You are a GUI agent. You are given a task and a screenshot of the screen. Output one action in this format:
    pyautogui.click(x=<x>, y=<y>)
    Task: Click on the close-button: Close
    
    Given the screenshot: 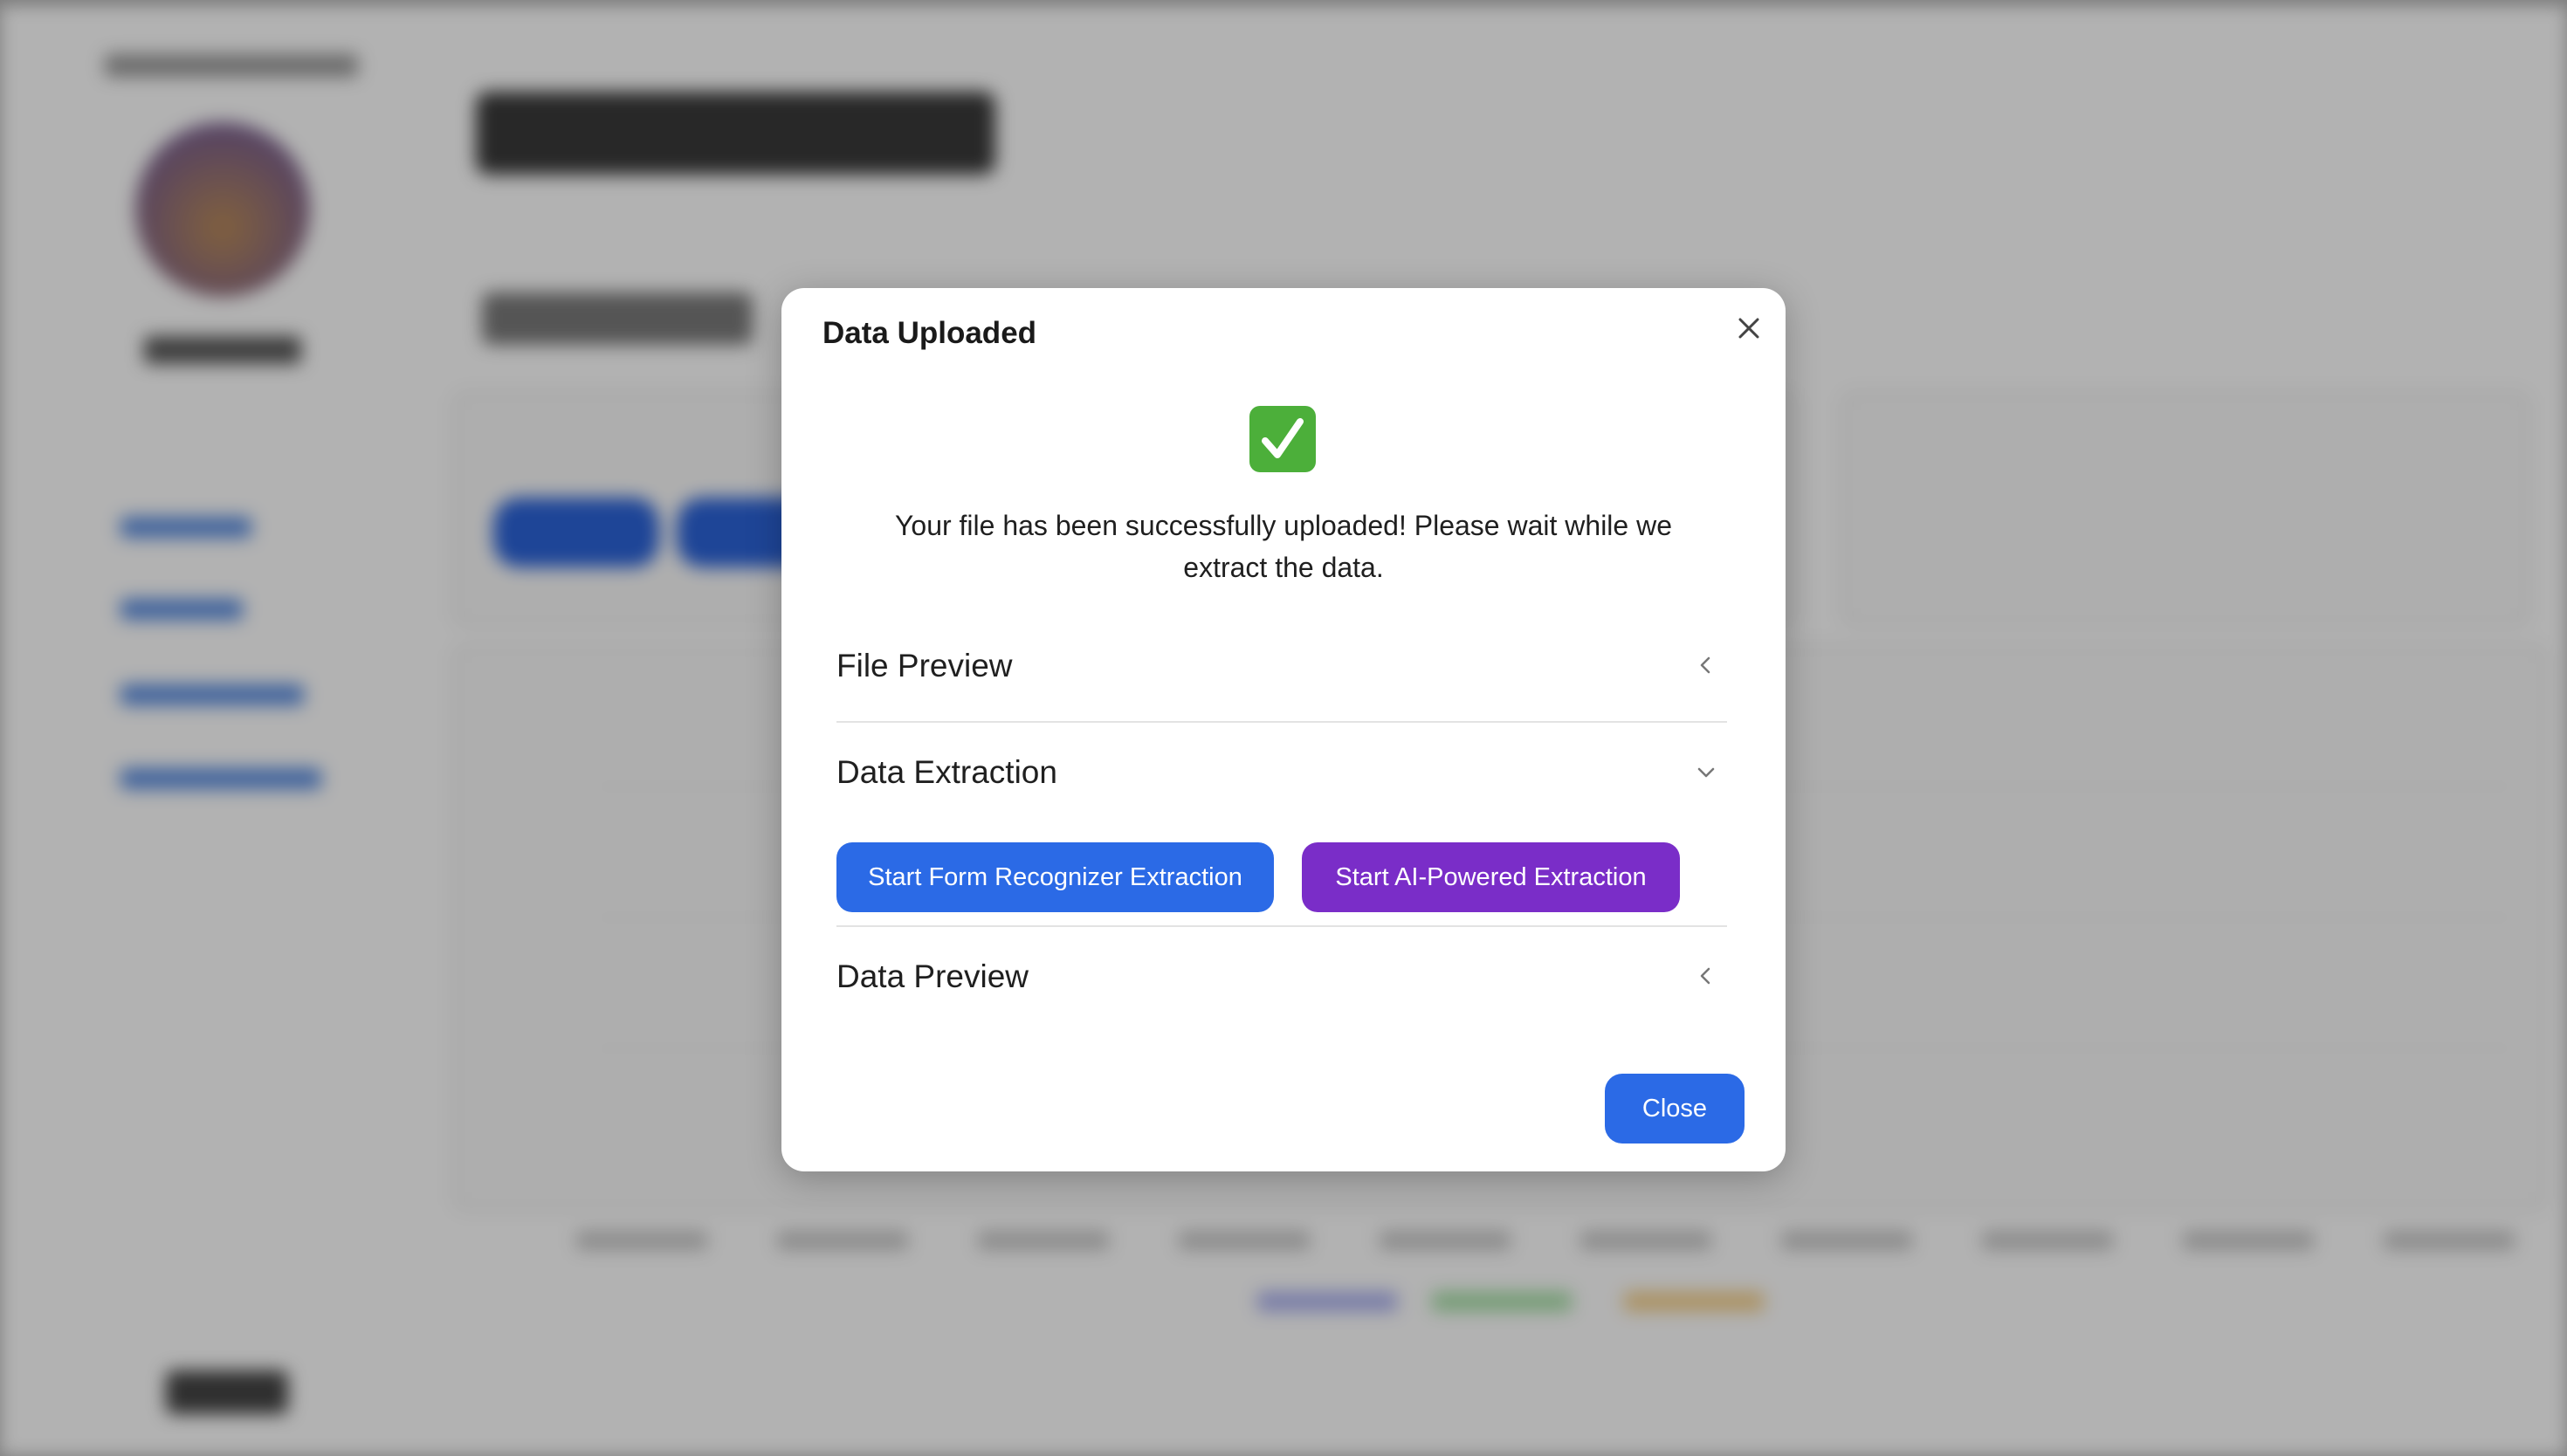 What is the action you would take?
    pyautogui.click(x=1675, y=1109)
    